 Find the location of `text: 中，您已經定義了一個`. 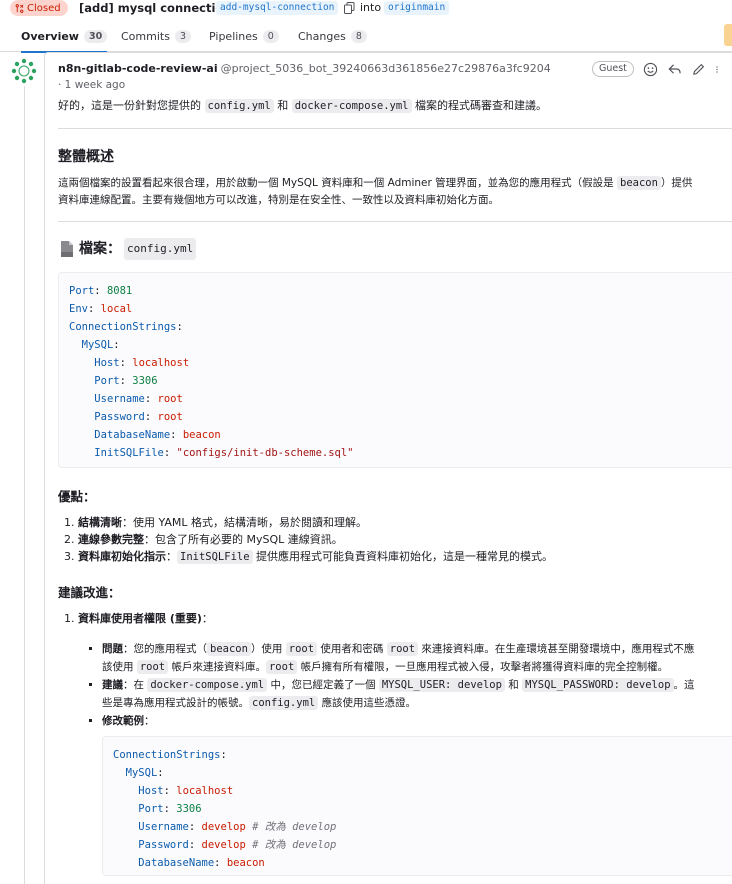

text: 中，您已經定義了一個 is located at coordinates (323, 685).